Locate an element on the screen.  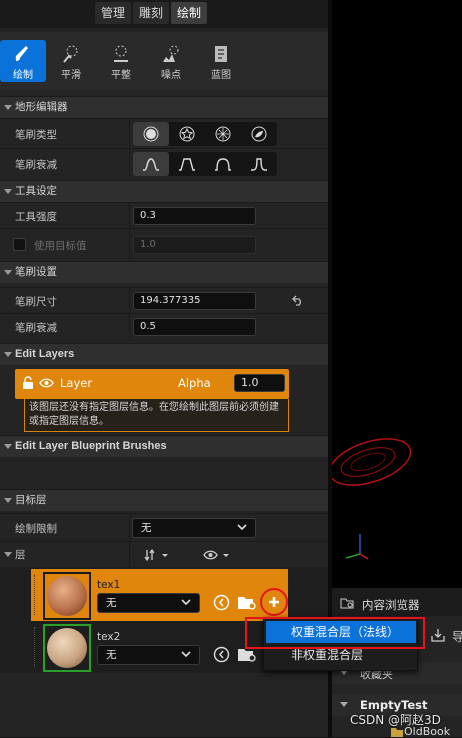
paint-restriction-label: 绘制限制 is located at coordinates (36, 529).